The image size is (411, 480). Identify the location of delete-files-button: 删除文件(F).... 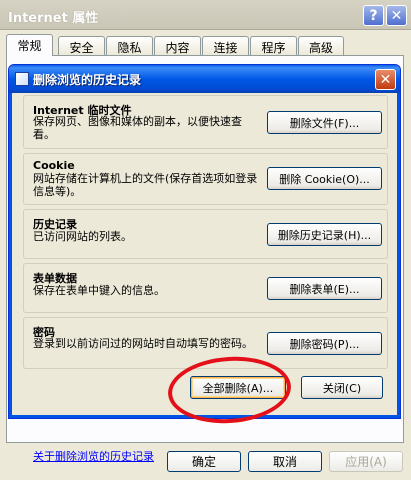
(324, 122).